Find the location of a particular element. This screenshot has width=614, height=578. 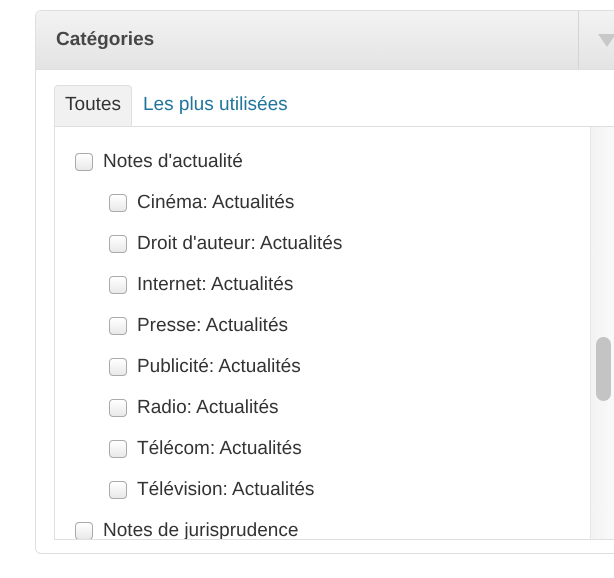

category-label: Presse: Actualités is located at coordinates (212, 325).